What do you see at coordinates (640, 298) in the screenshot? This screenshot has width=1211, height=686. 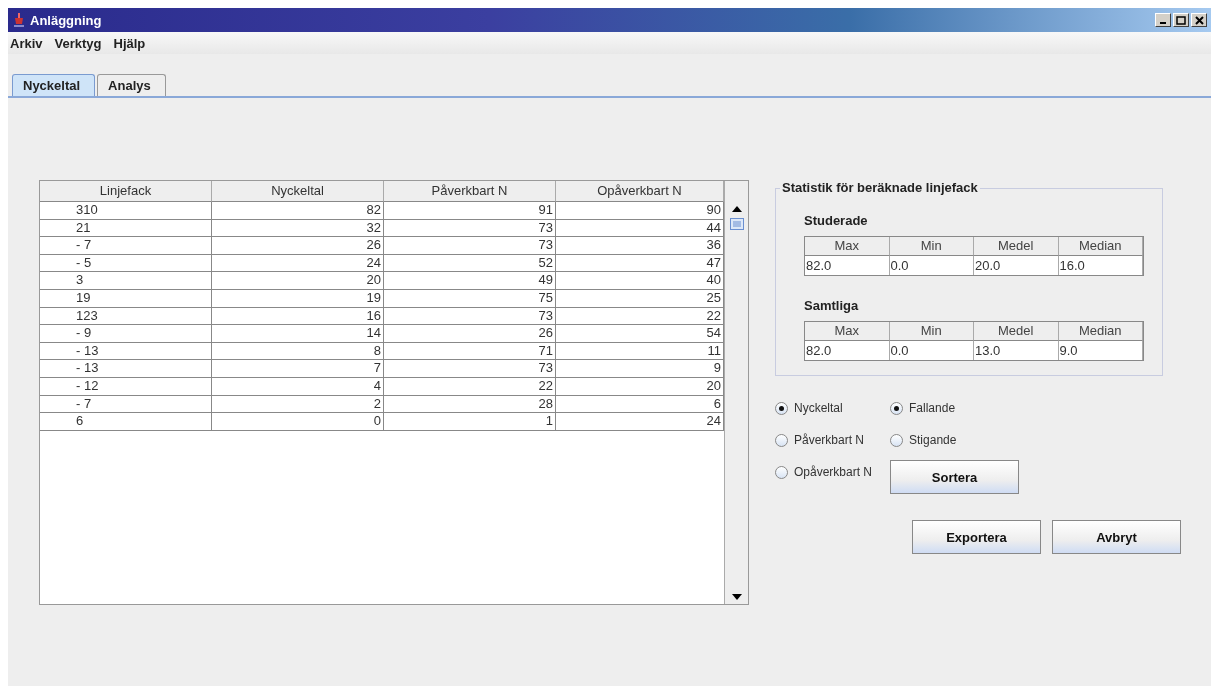 I see `table-cell: 25` at bounding box center [640, 298].